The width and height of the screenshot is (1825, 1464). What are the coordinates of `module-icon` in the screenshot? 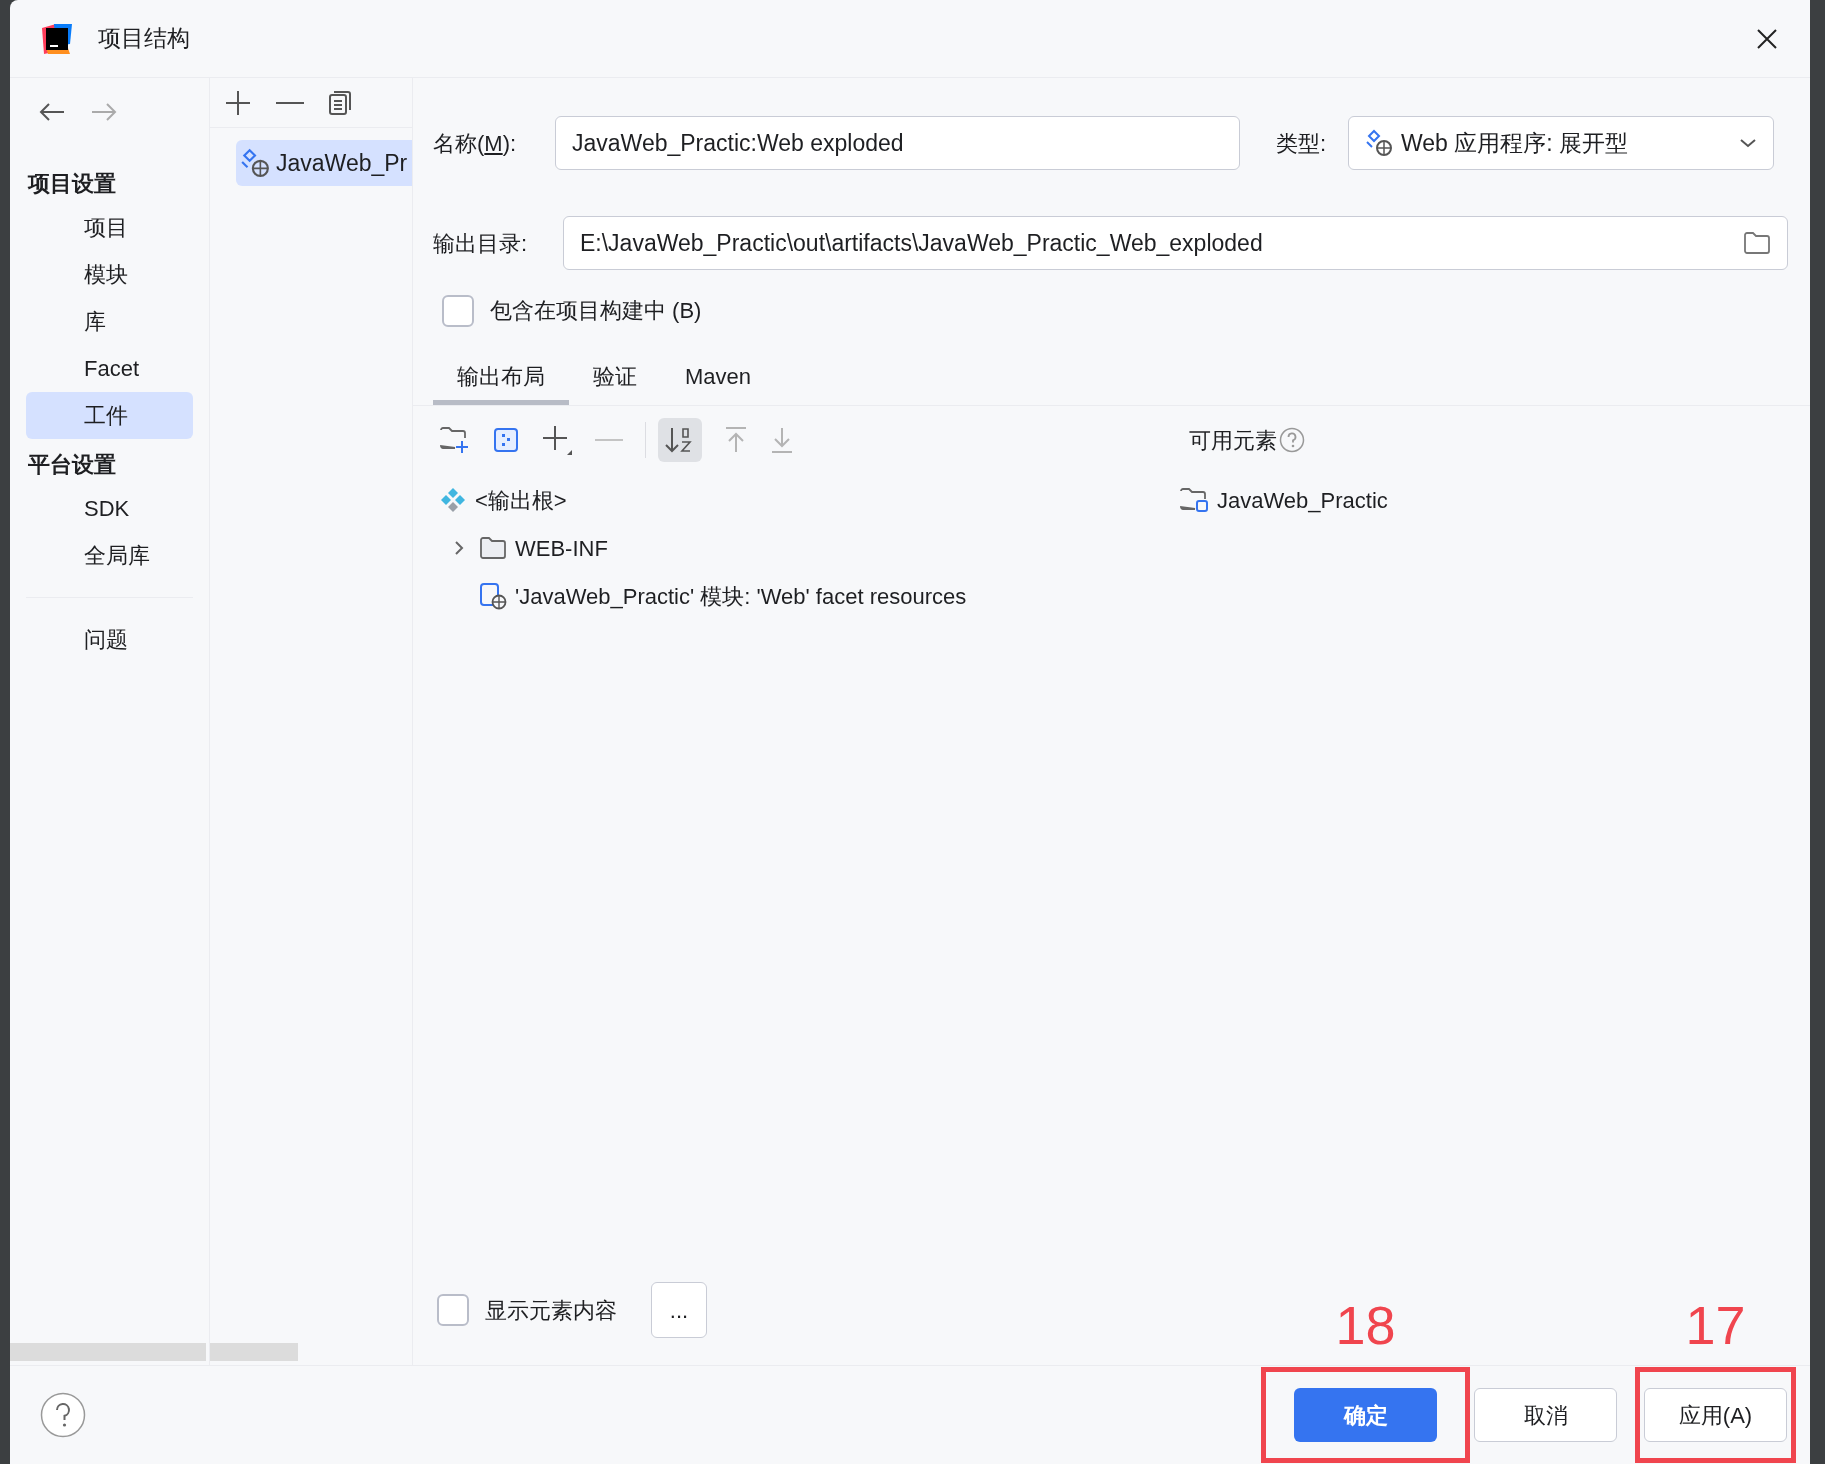 It's located at (506, 440).